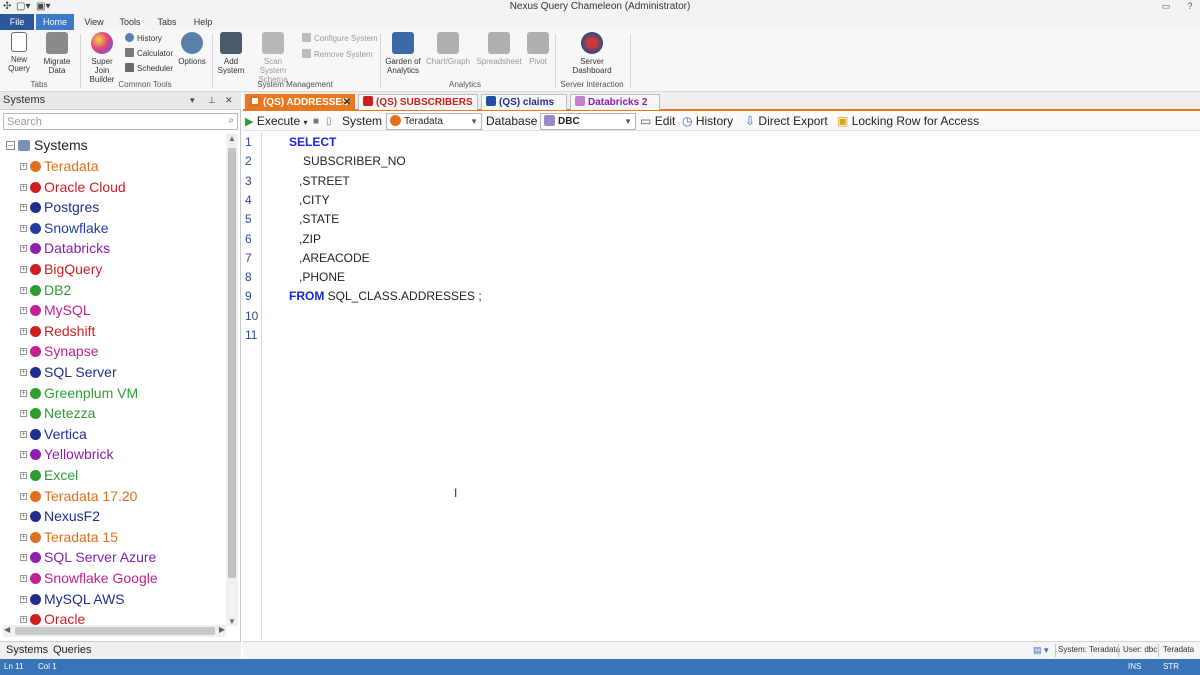 The width and height of the screenshot is (1200, 675). Describe the element at coordinates (57, 413) in the screenshot. I see `tree-item: + Netezza` at that location.